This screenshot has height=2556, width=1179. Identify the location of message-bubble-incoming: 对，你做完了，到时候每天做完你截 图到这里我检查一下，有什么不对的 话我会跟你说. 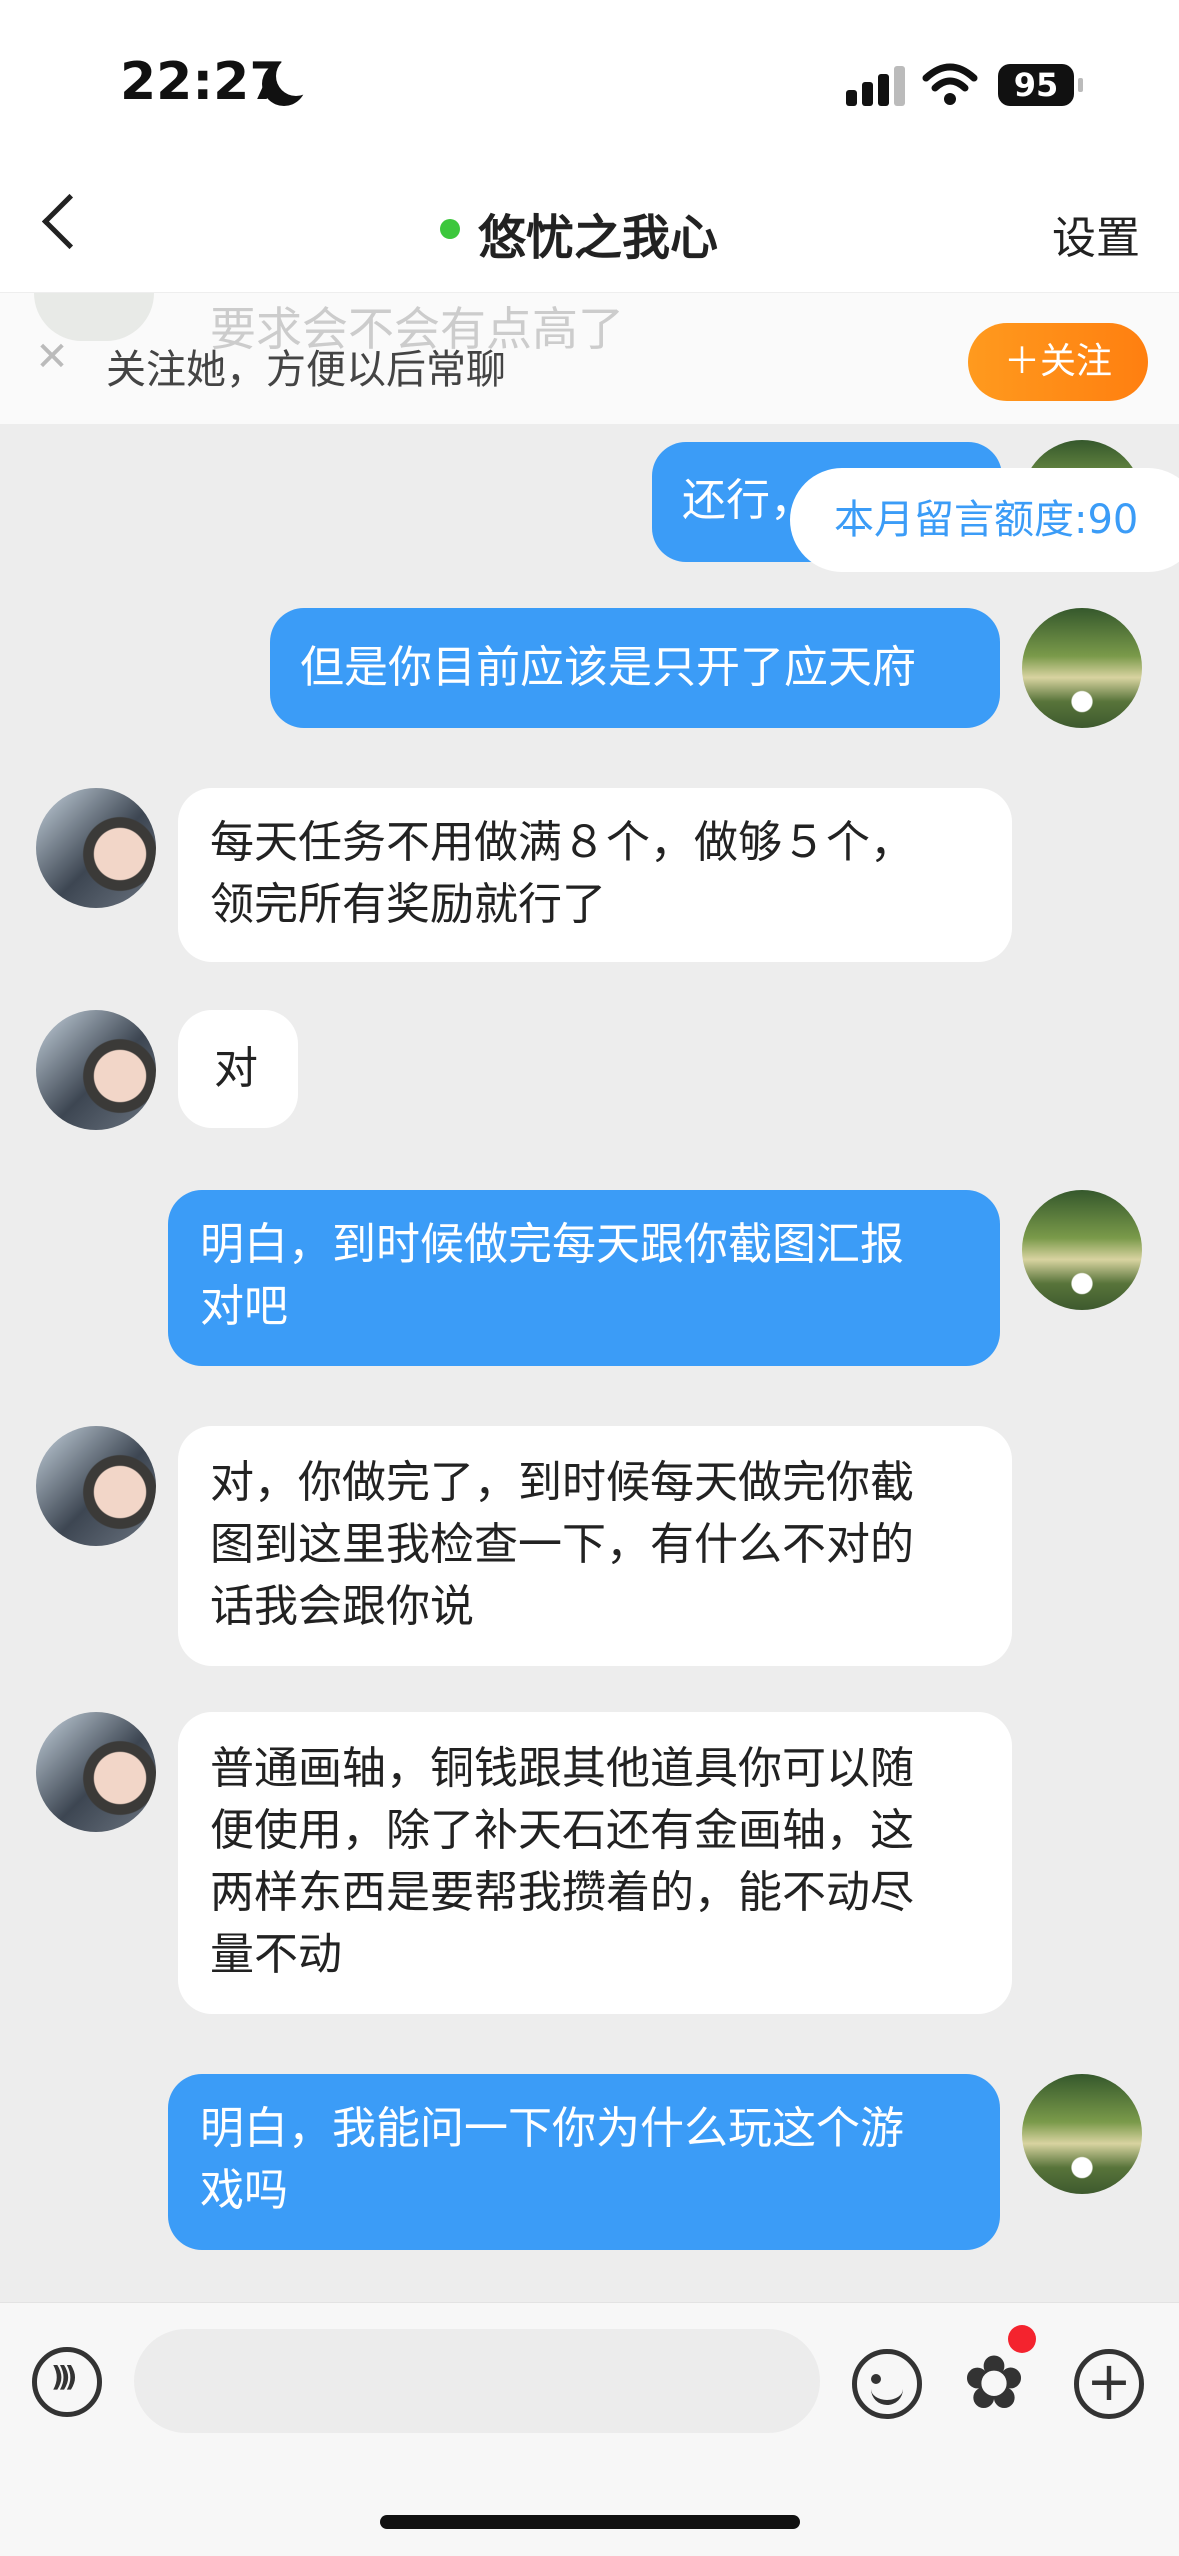
(595, 1546).